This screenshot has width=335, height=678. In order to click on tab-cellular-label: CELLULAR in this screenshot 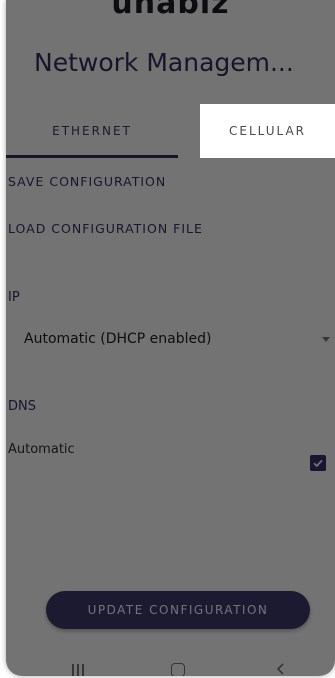, I will do `click(267, 131)`.